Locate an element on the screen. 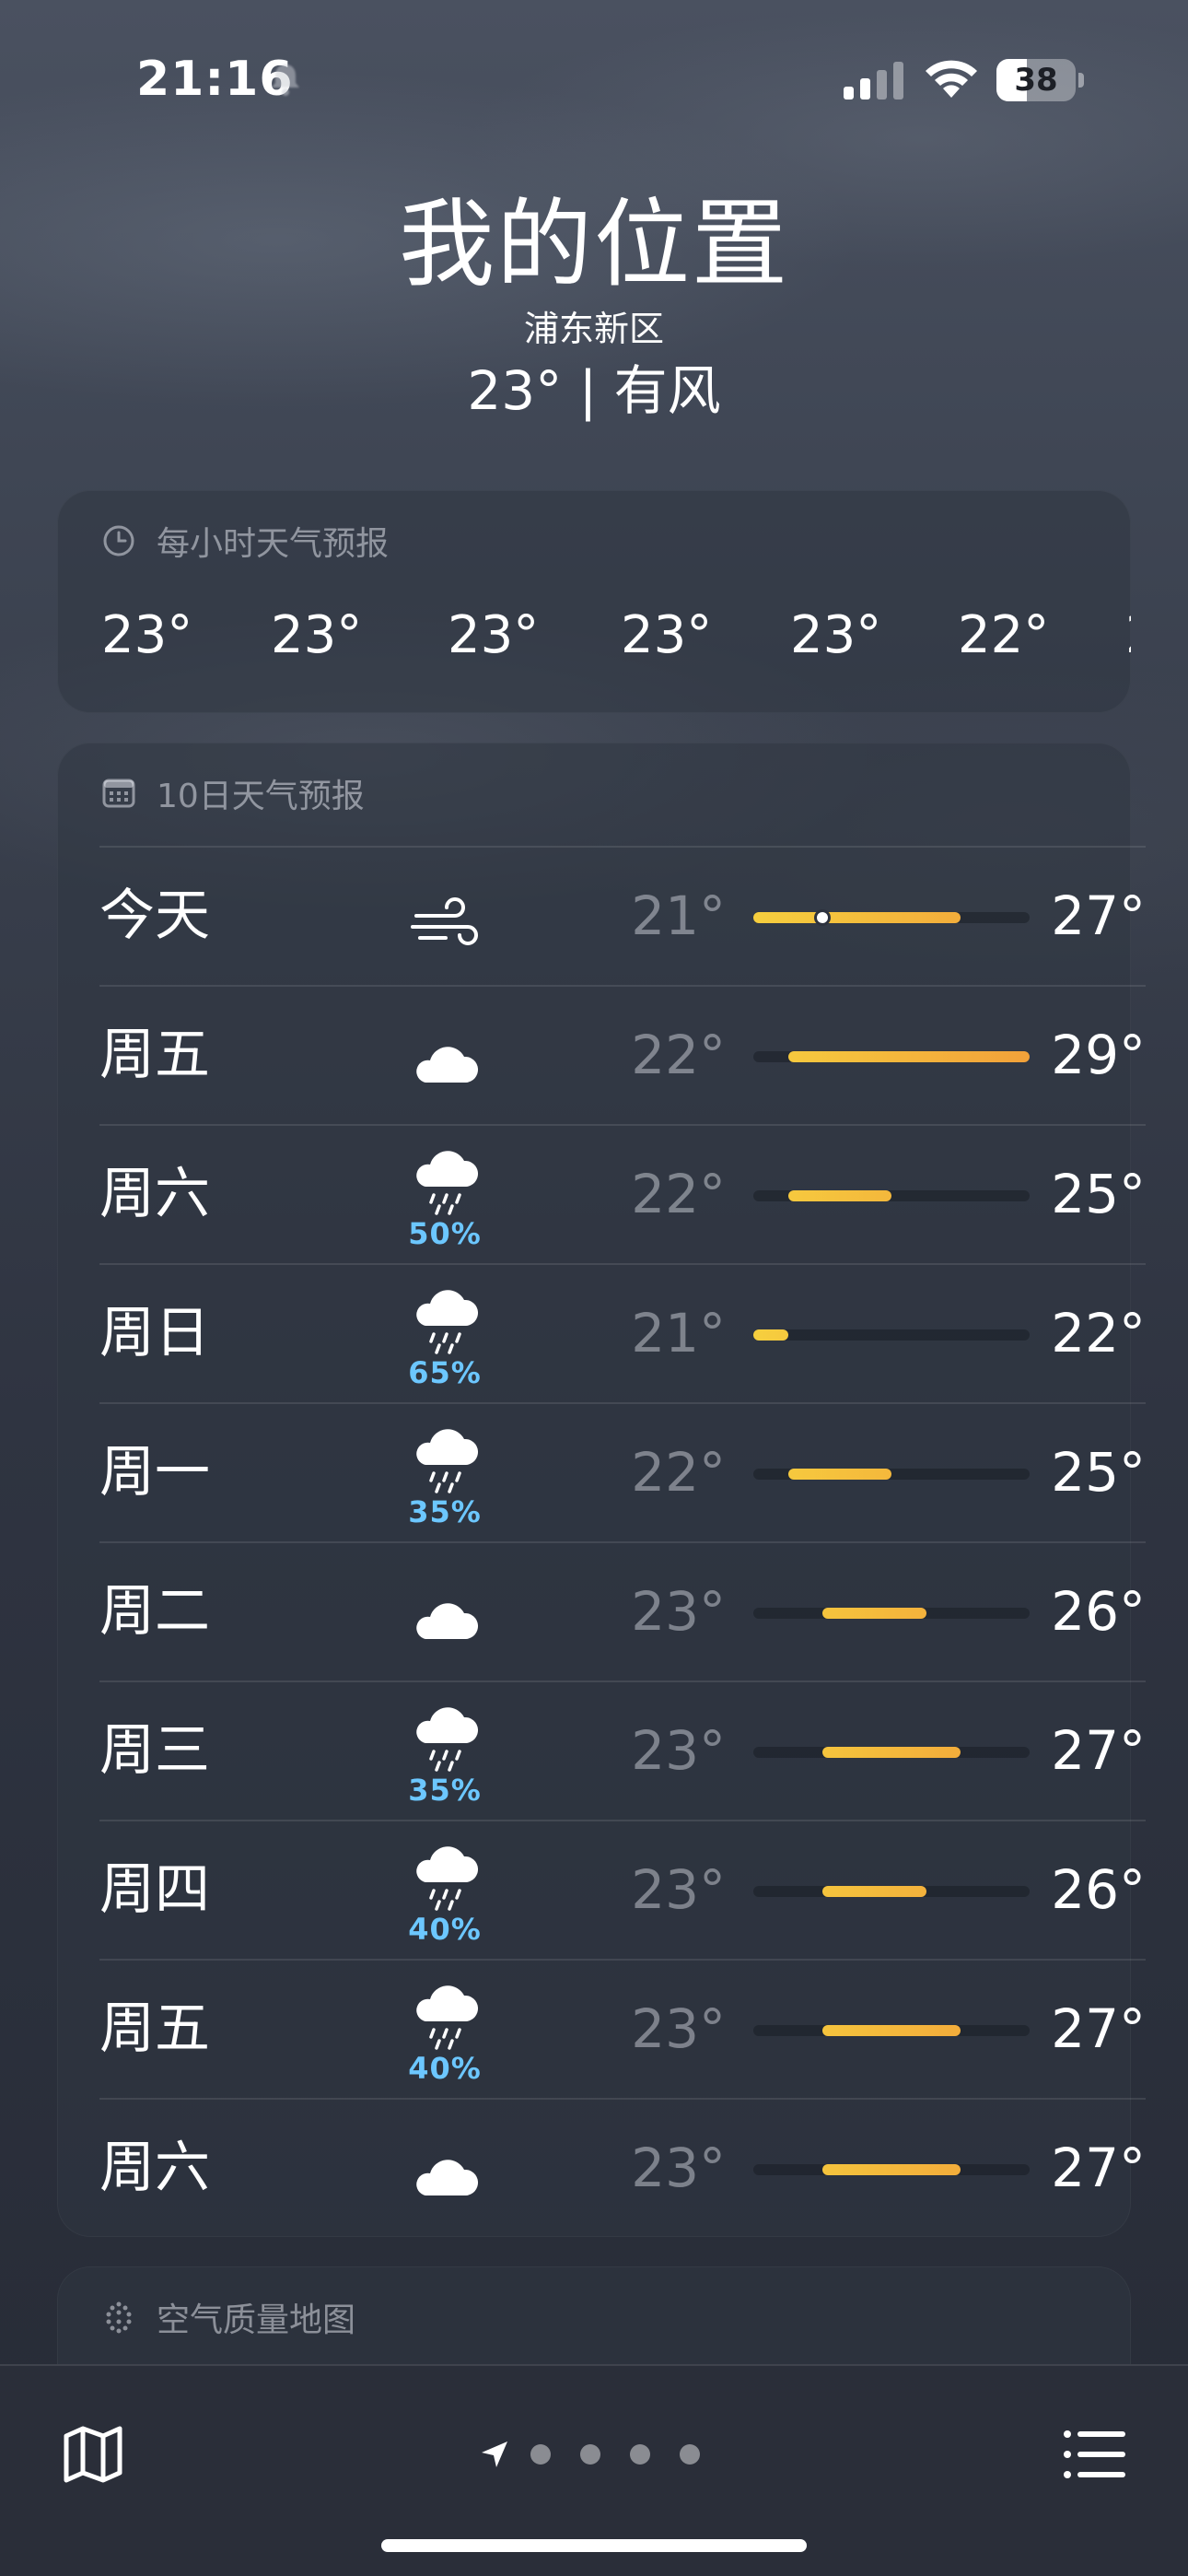  hourly-temps-row: 23° 23° 23° 23° 23° 22° 2 is located at coordinates (594, 636).